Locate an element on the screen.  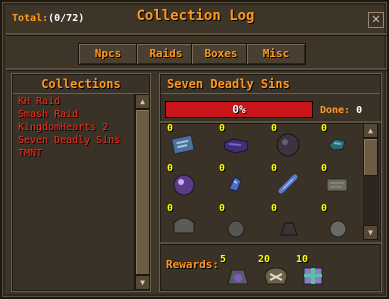
items-scroll-down-button: ▼ is located at coordinates (370, 232).